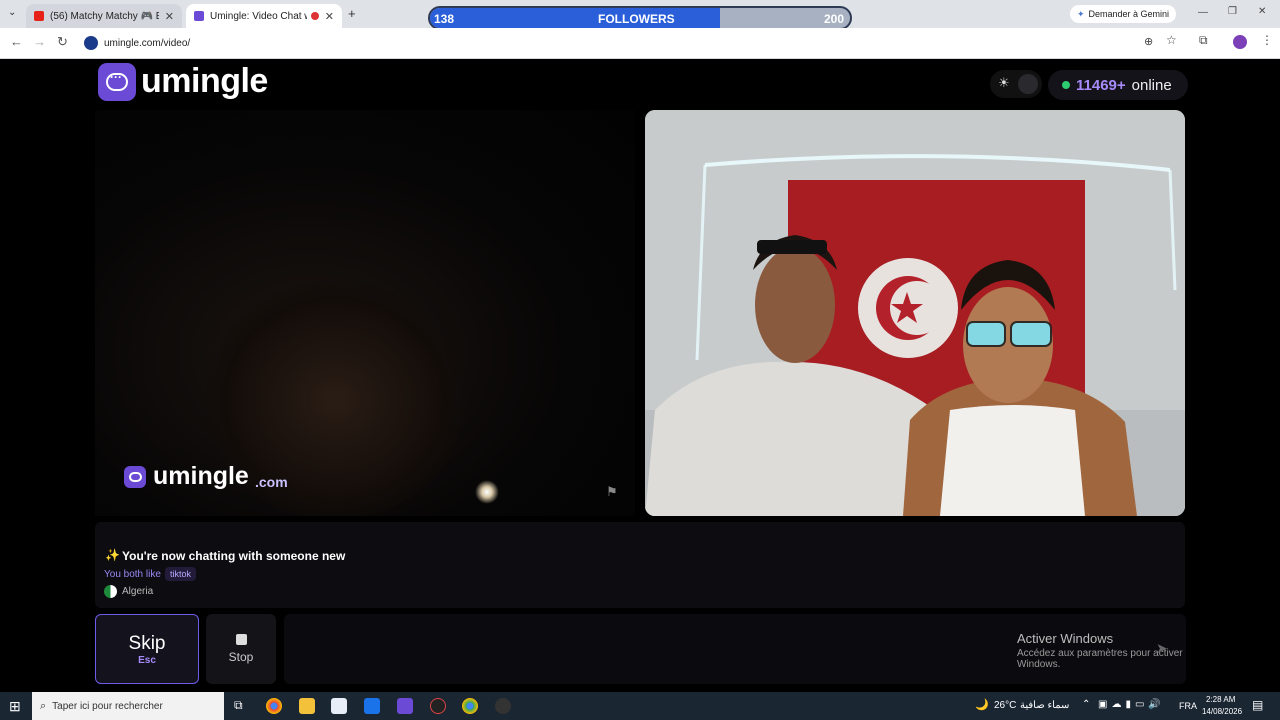 This screenshot has height=720, width=1280. Describe the element at coordinates (1080, 13) in the screenshot. I see `gemini-icon: ✦` at that location.